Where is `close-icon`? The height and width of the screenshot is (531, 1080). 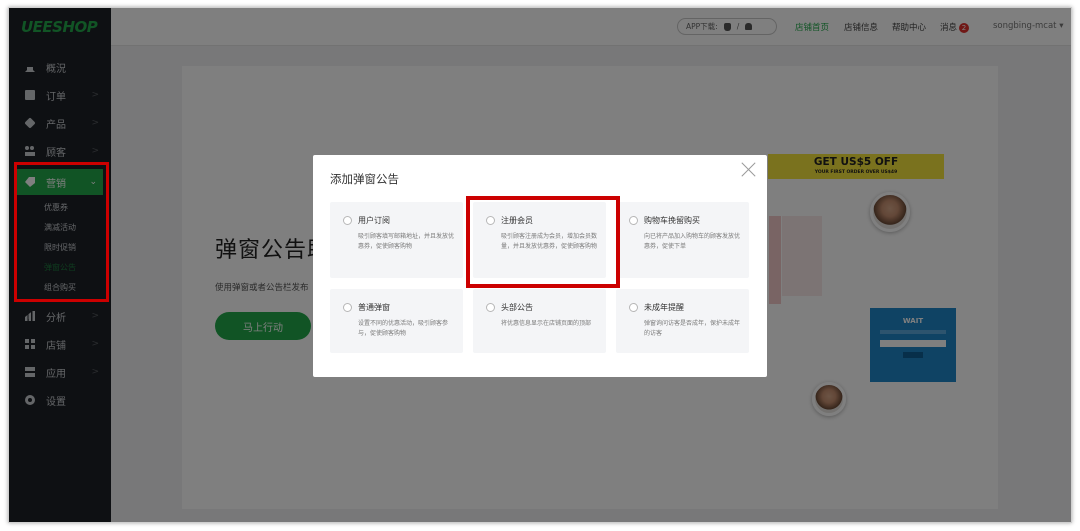
close-icon is located at coordinates (749, 169).